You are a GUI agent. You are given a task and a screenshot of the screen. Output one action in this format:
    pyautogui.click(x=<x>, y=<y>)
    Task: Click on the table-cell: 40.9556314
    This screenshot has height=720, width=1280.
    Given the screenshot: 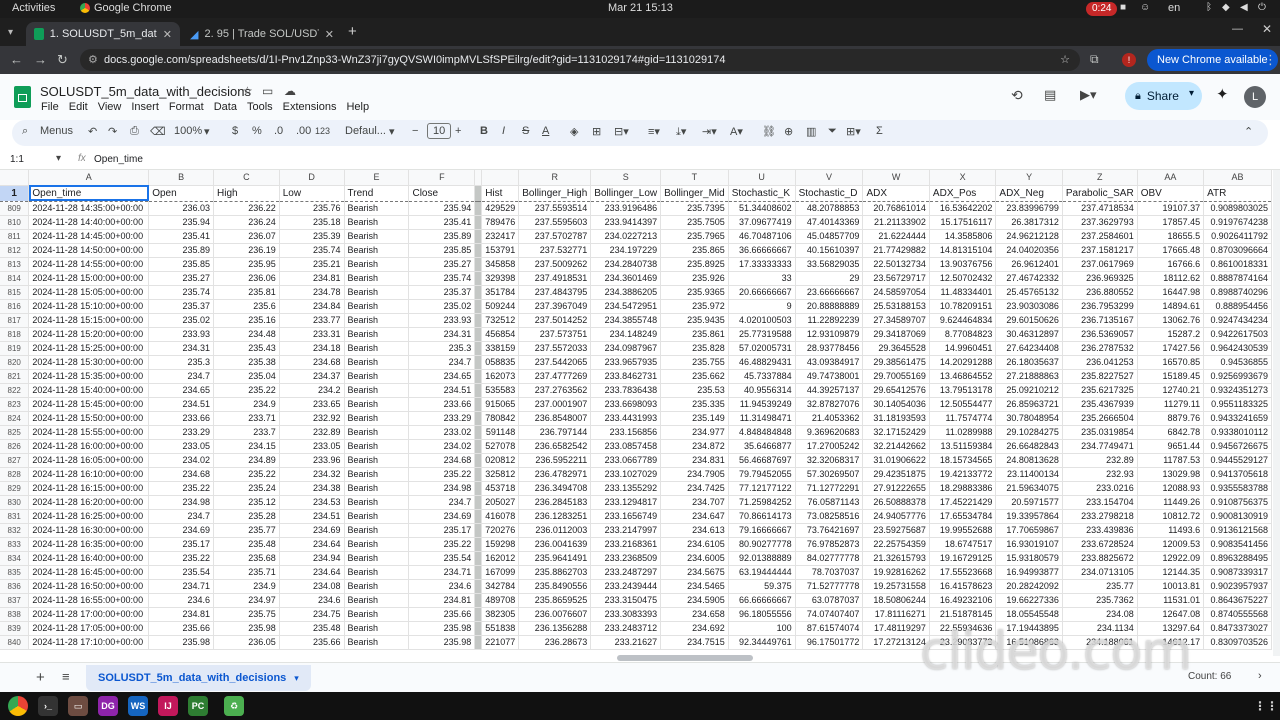 What is the action you would take?
    pyautogui.click(x=762, y=390)
    